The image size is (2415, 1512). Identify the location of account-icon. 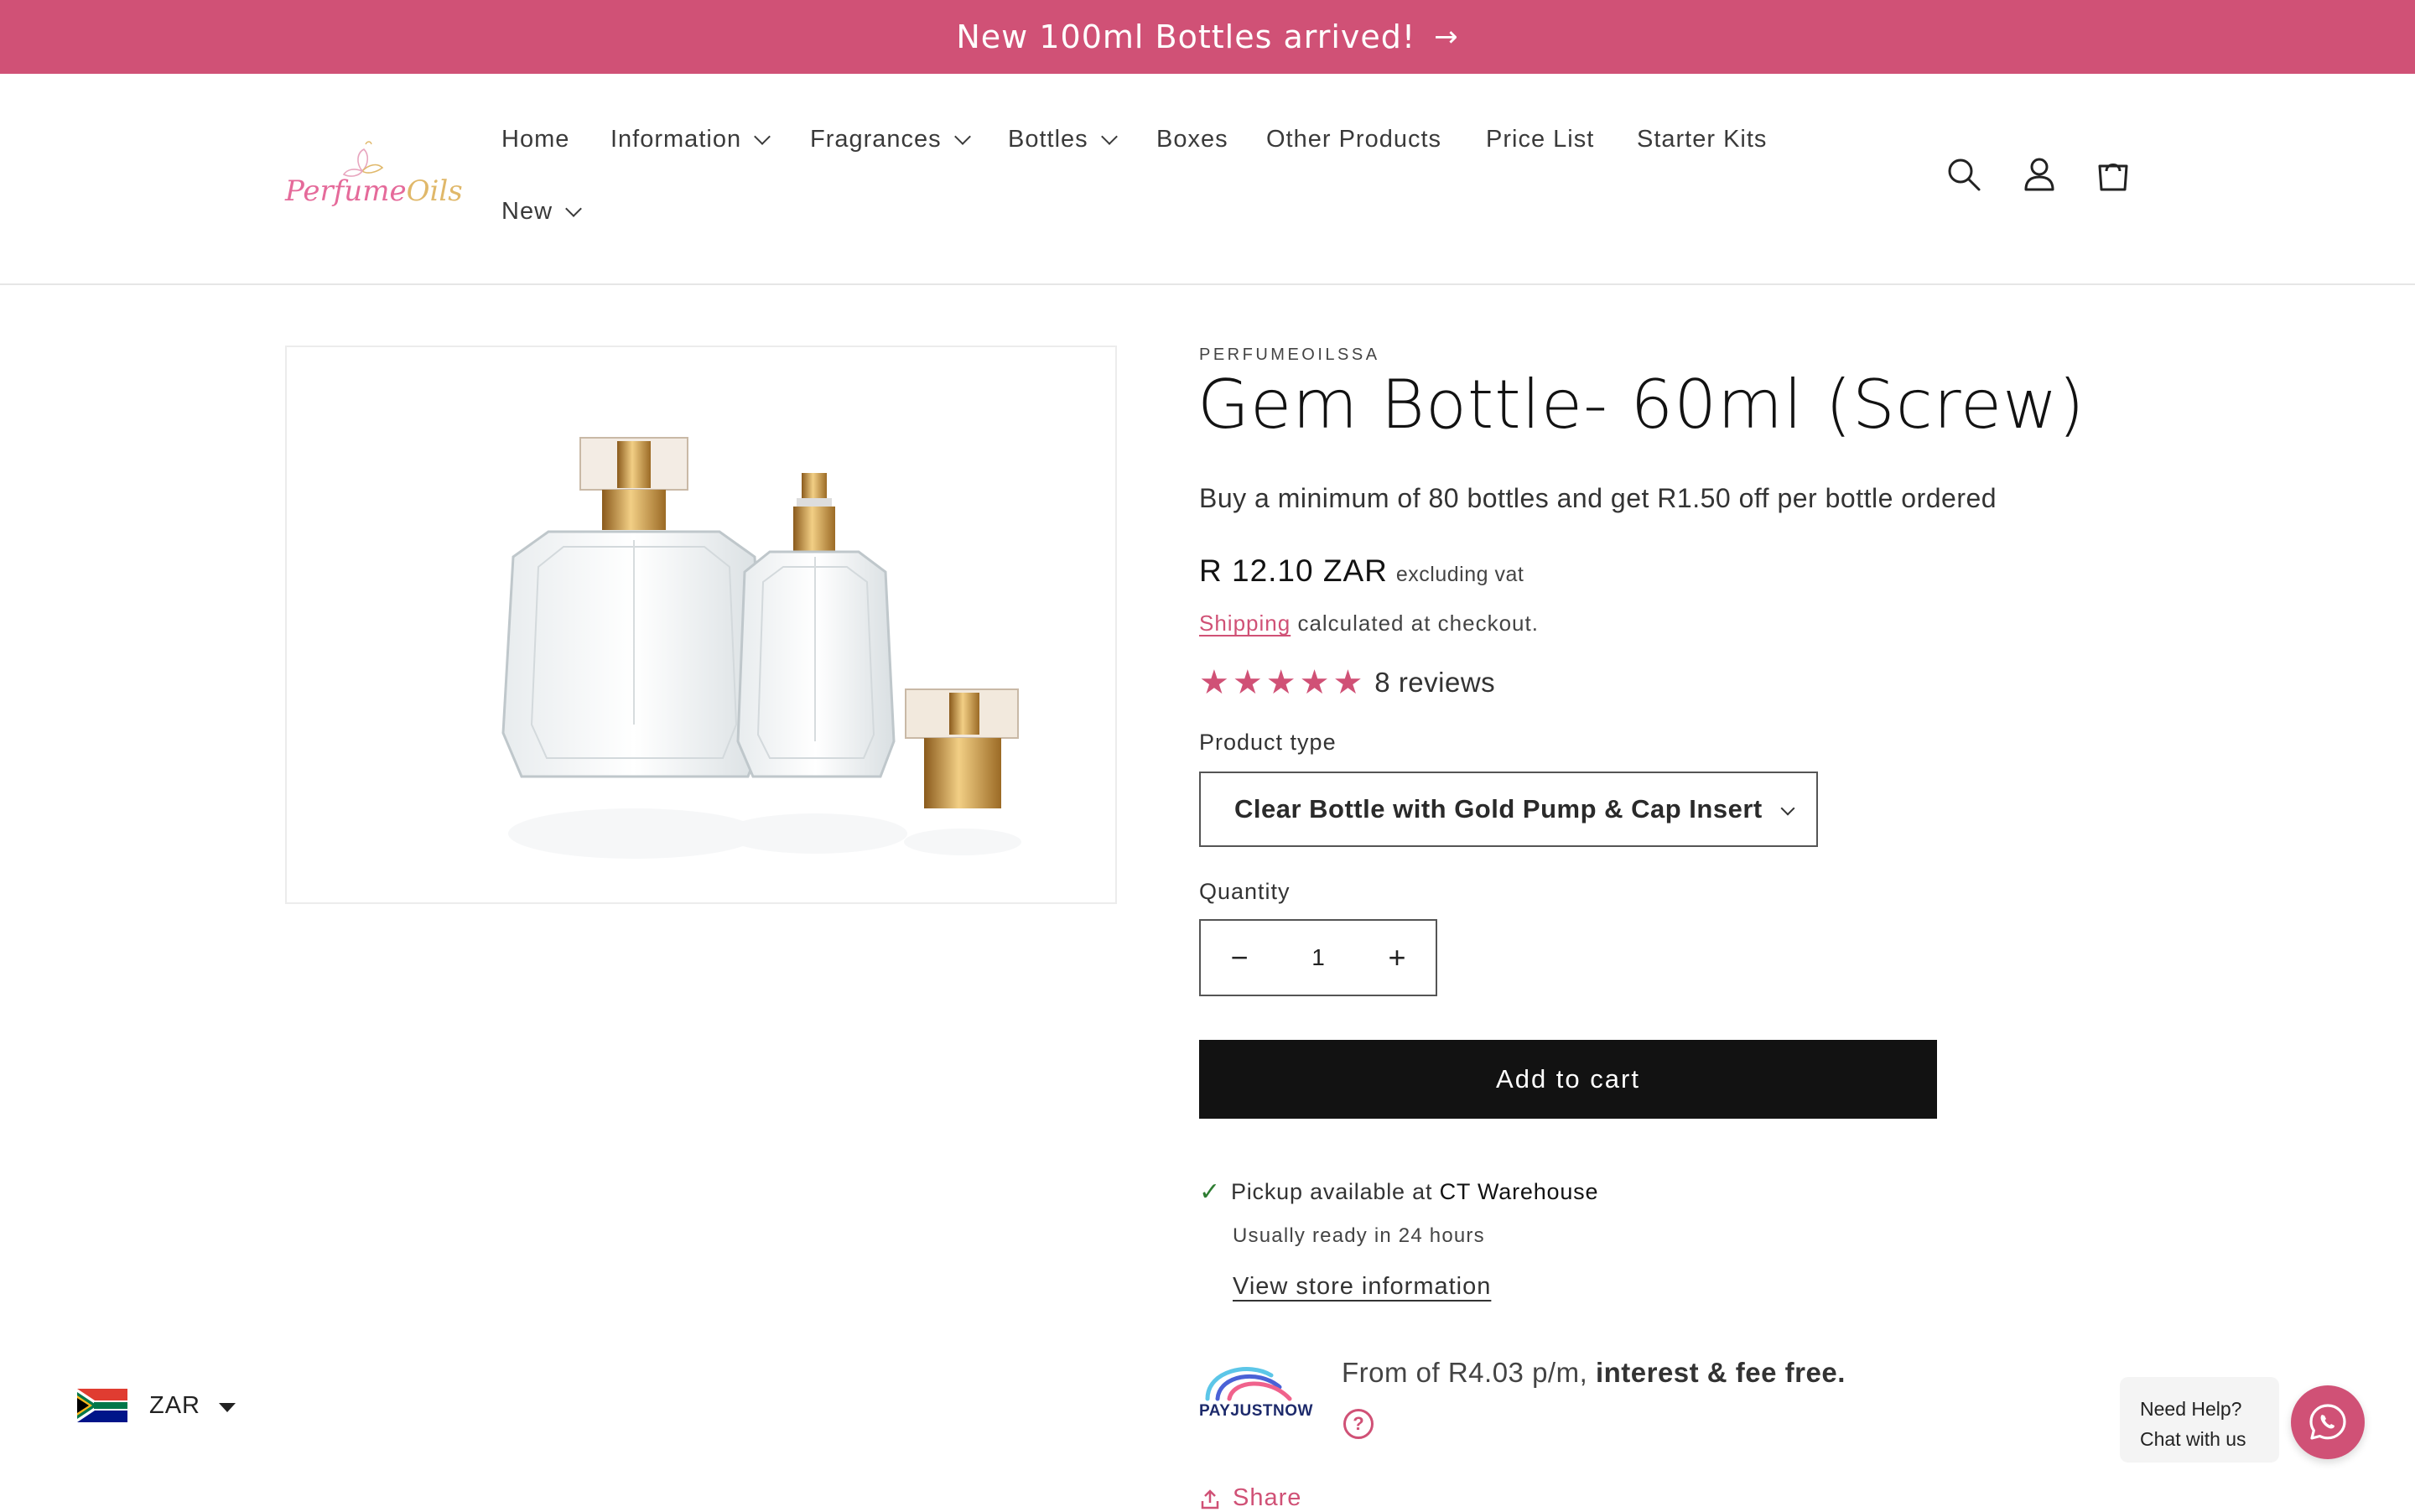
(2039, 174).